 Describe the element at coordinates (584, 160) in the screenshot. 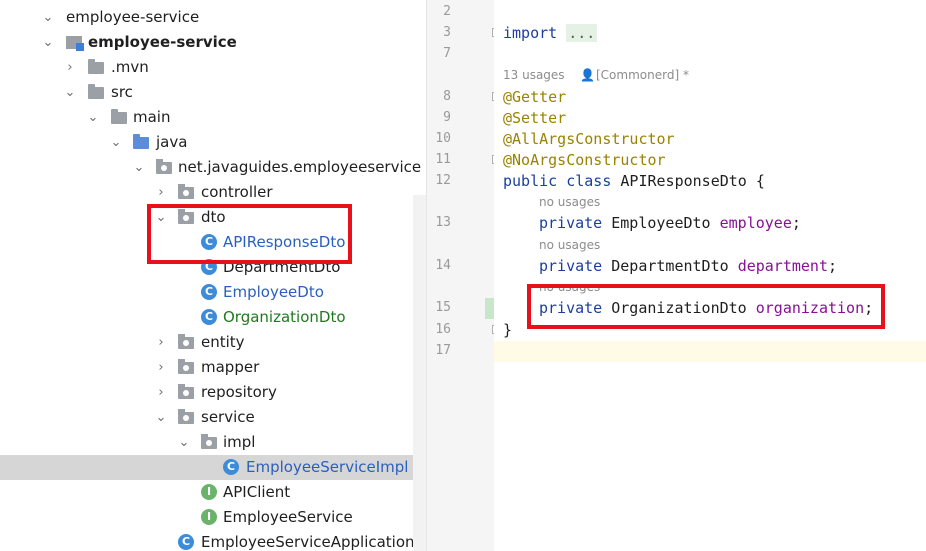

I see `annotation-noargs: @NoArgsConstructor` at that location.